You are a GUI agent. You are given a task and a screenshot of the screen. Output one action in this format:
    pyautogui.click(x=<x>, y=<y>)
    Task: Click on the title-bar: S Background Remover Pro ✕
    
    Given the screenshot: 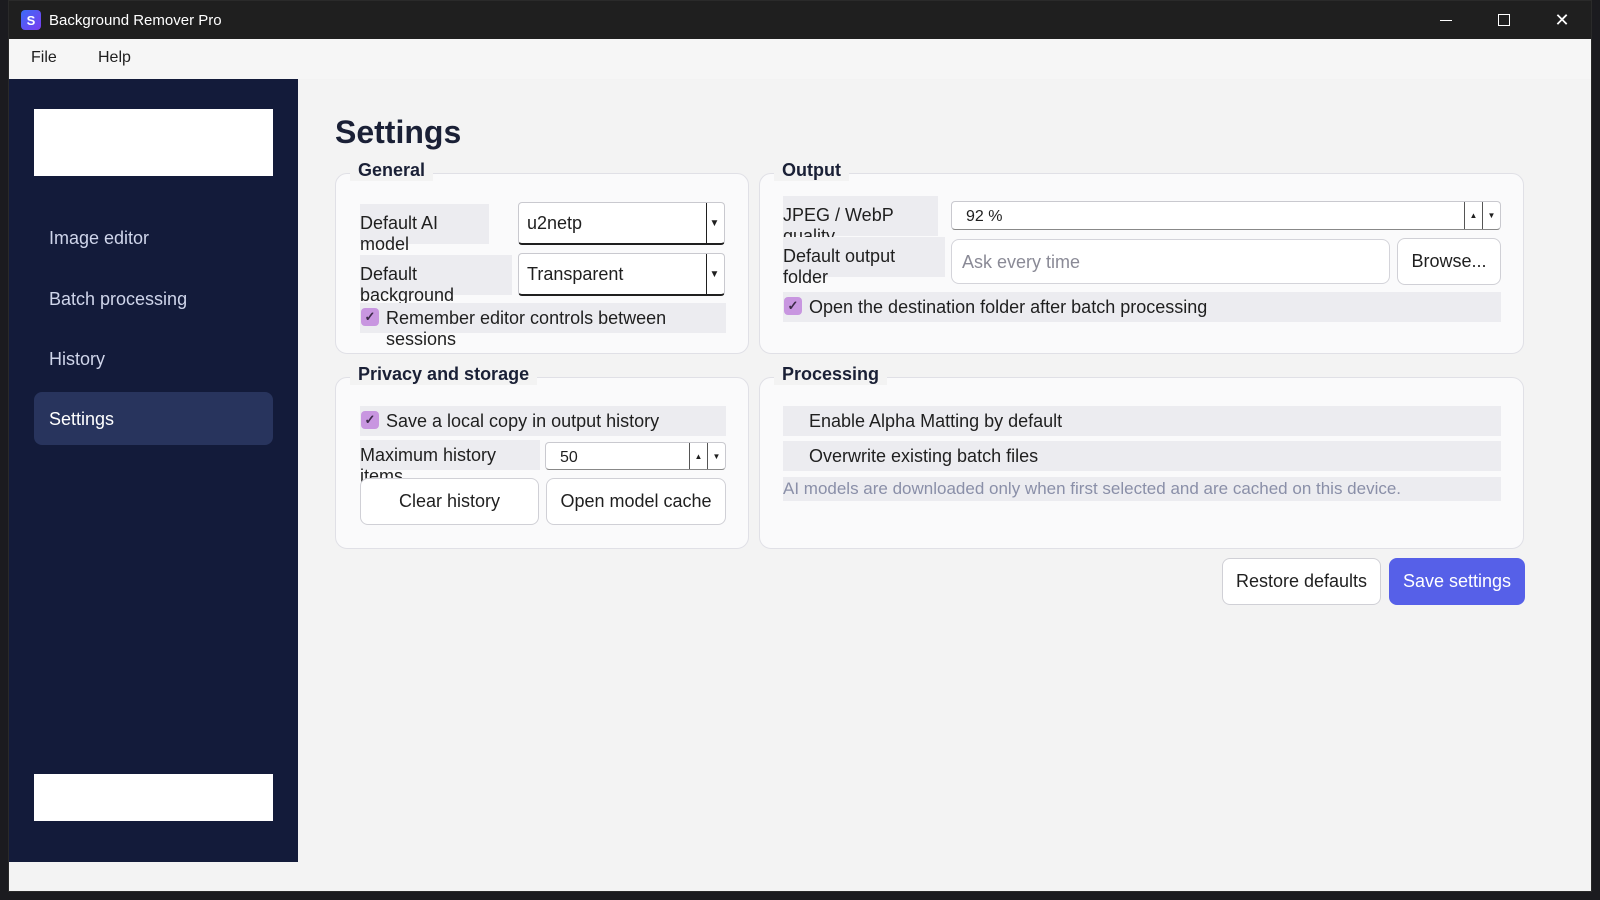 What is the action you would take?
    pyautogui.click(x=800, y=20)
    